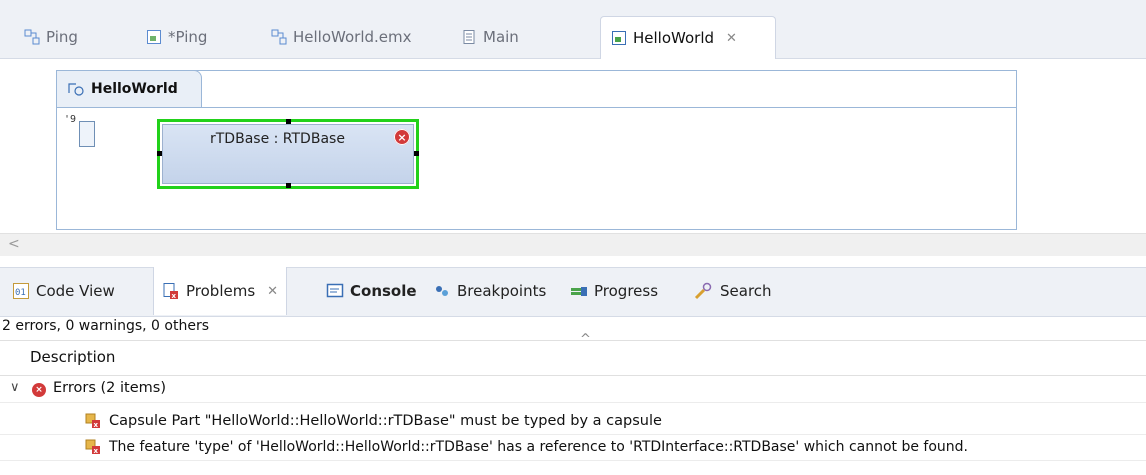 This screenshot has width=1146, height=475. What do you see at coordinates (134, 89) in the screenshot?
I see `frame-title: HelloWorld` at bounding box center [134, 89].